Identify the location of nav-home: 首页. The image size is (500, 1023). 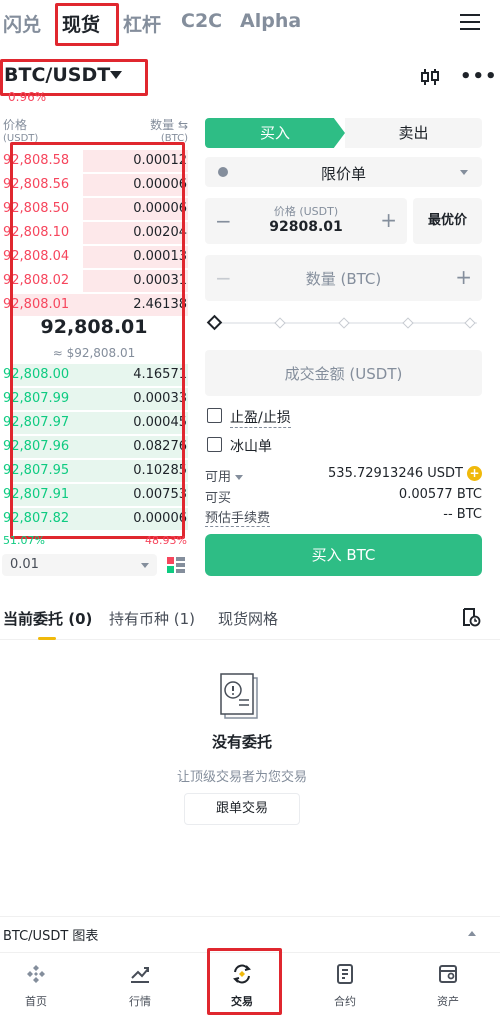
(43, 988).